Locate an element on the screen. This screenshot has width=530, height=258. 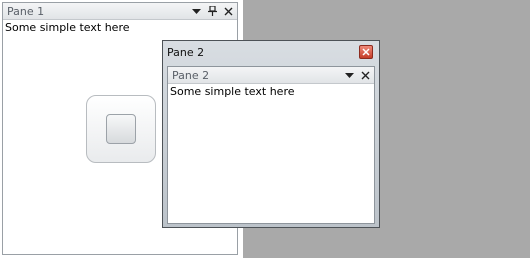
pin-icon is located at coordinates (212, 11).